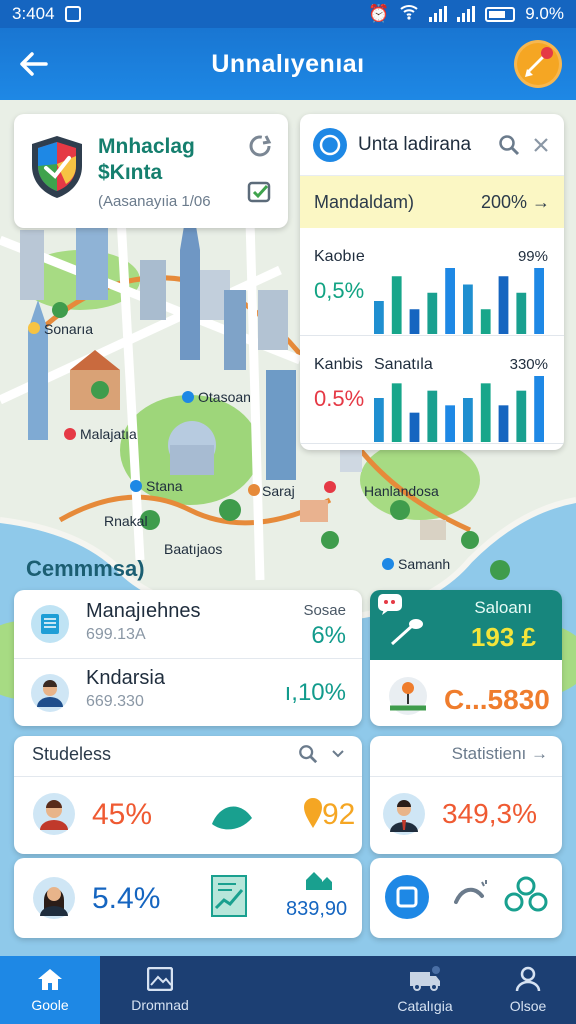 The image size is (576, 1024). What do you see at coordinates (466, 795) in the screenshot?
I see `statistics-panel-top: Statistienı → 349,3%` at bounding box center [466, 795].